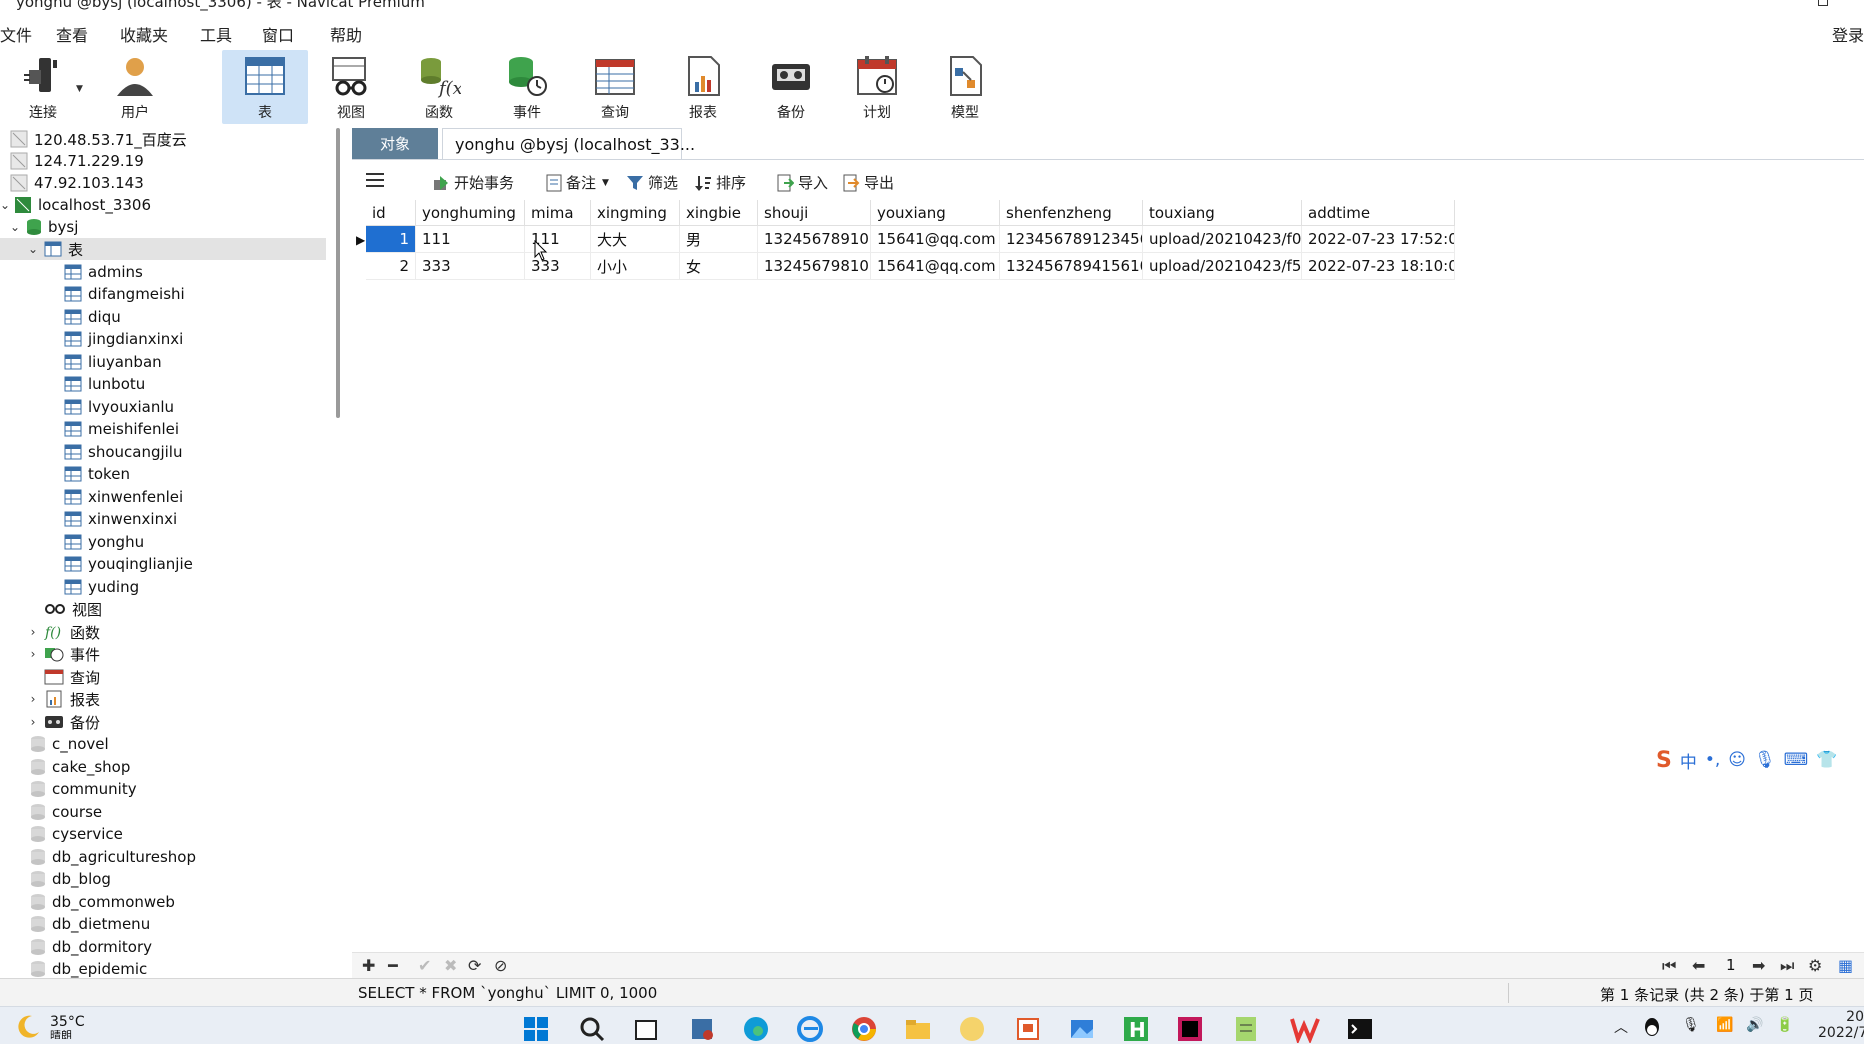 This screenshot has width=1864, height=1044. What do you see at coordinates (66, 812) in the screenshot?
I see `database-item: course` at bounding box center [66, 812].